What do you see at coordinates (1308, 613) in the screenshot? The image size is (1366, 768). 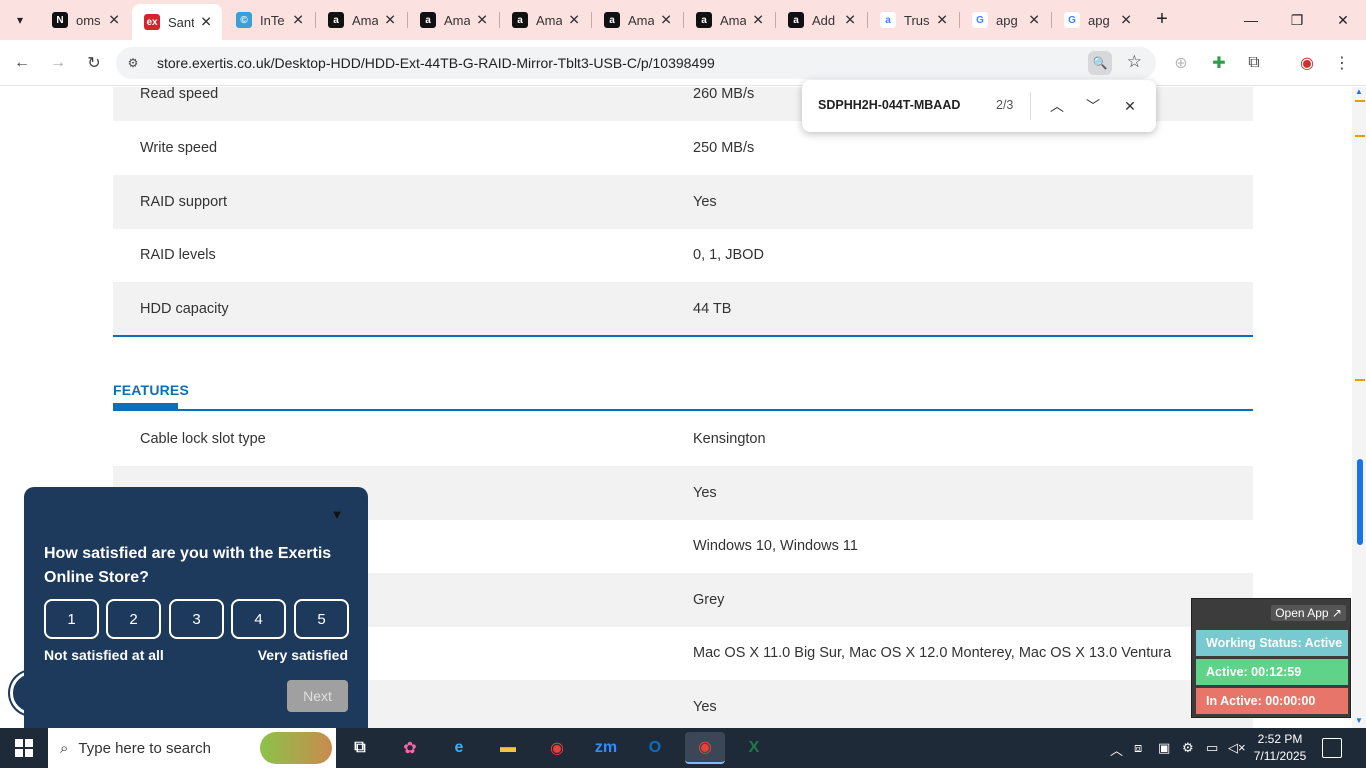 I see `open-app-button: Open App ↗` at bounding box center [1308, 613].